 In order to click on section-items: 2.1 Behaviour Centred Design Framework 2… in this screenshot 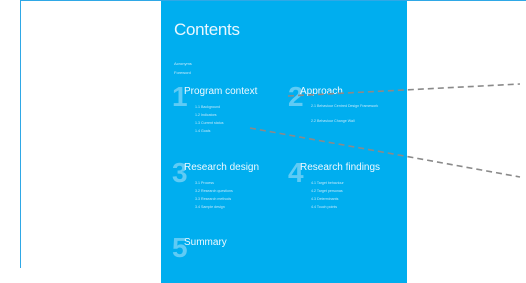, I will do `click(344, 114)`.